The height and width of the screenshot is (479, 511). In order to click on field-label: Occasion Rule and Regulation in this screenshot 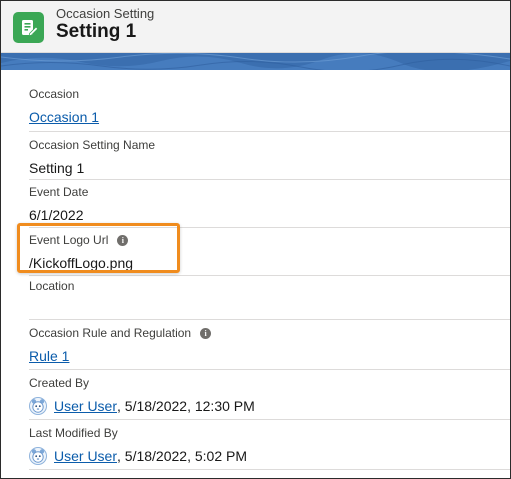, I will do `click(110, 333)`.